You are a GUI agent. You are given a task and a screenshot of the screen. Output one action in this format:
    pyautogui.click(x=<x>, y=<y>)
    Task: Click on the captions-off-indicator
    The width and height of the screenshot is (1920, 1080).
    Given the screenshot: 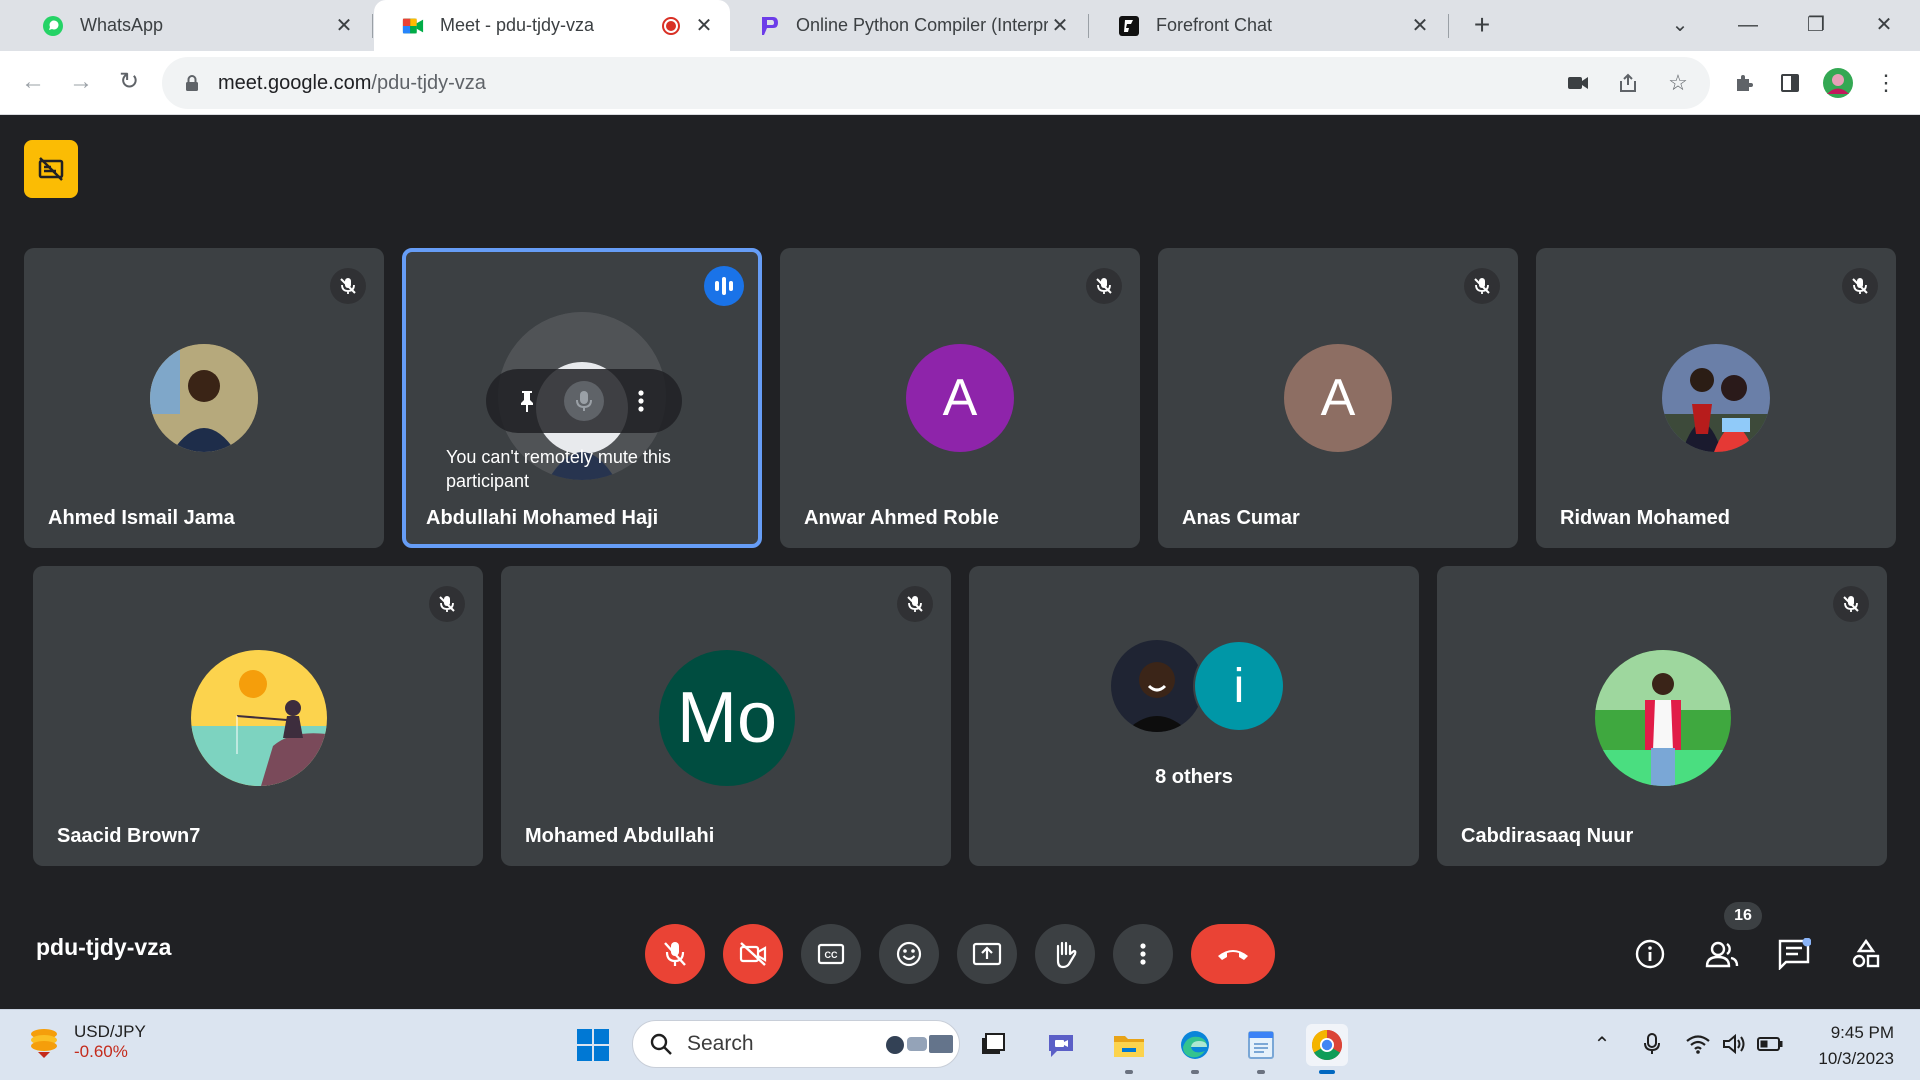 What is the action you would take?
    pyautogui.click(x=51, y=169)
    